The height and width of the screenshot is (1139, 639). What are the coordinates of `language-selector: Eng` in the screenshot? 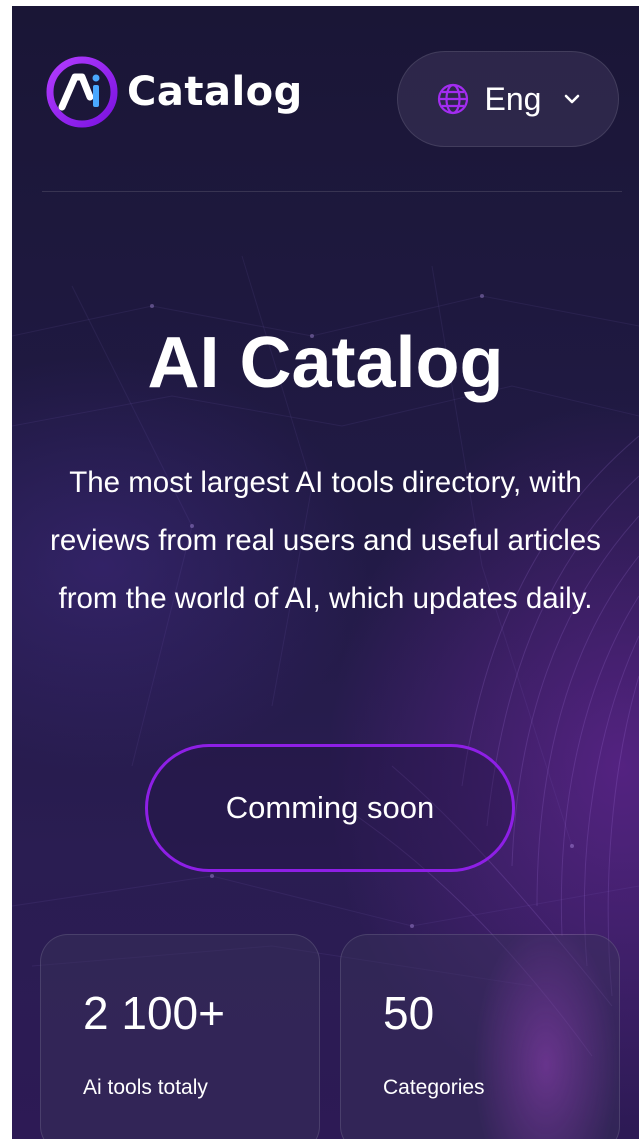 It's located at (508, 99).